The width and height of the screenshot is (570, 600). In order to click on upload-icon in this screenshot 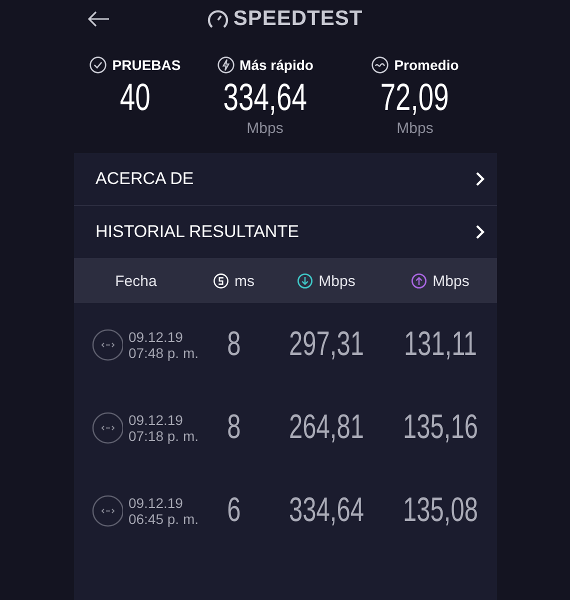, I will do `click(418, 281)`.